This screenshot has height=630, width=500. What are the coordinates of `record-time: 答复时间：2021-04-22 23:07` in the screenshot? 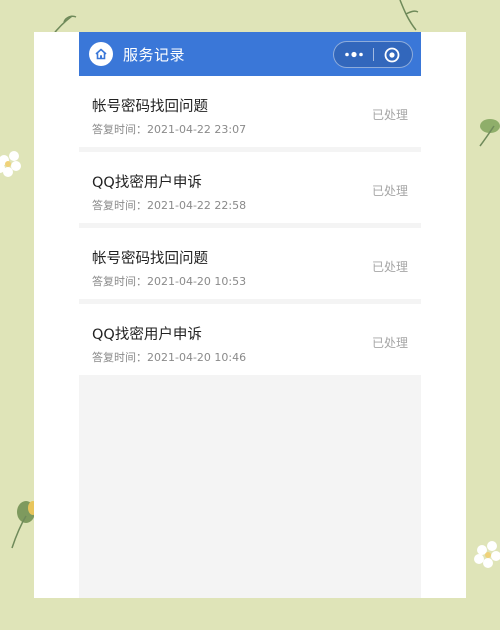 It's located at (169, 129).